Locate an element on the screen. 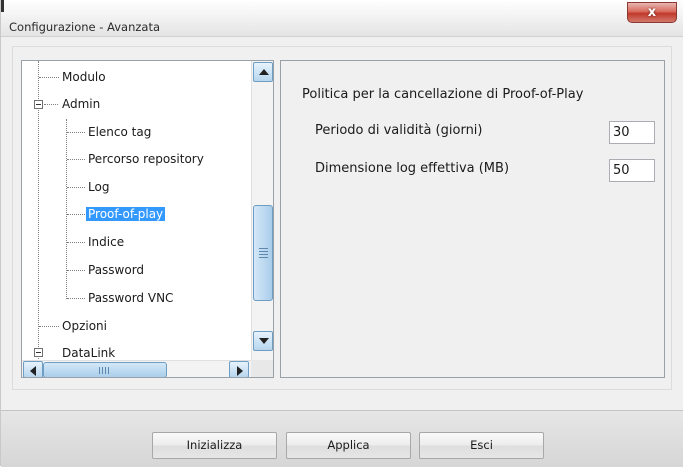 The image size is (683, 467). tree-item-label: Admin is located at coordinates (81, 104).